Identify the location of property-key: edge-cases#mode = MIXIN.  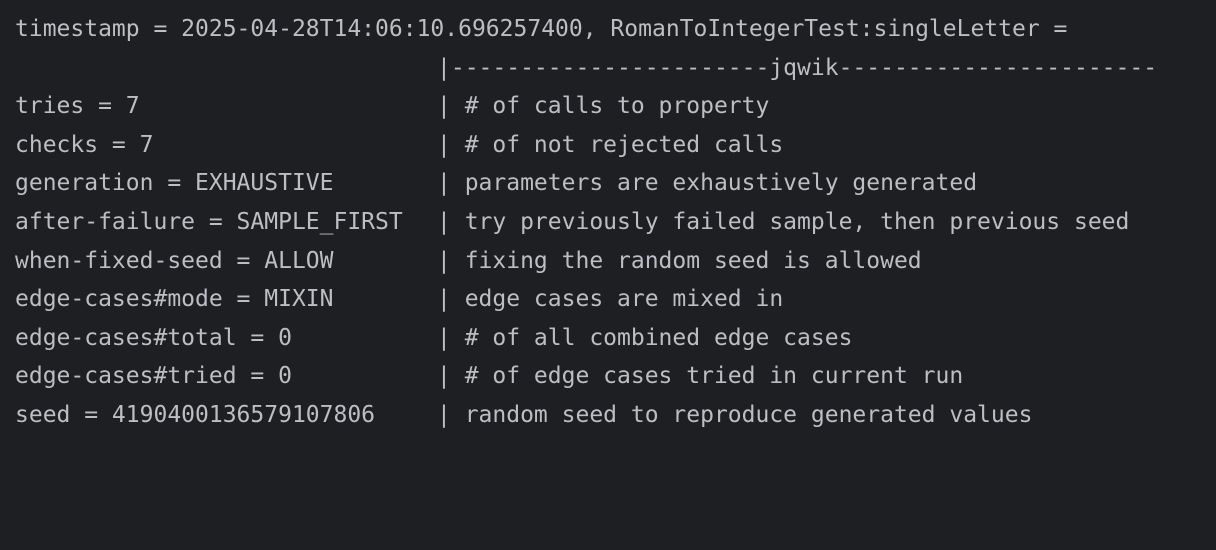
(174, 299).